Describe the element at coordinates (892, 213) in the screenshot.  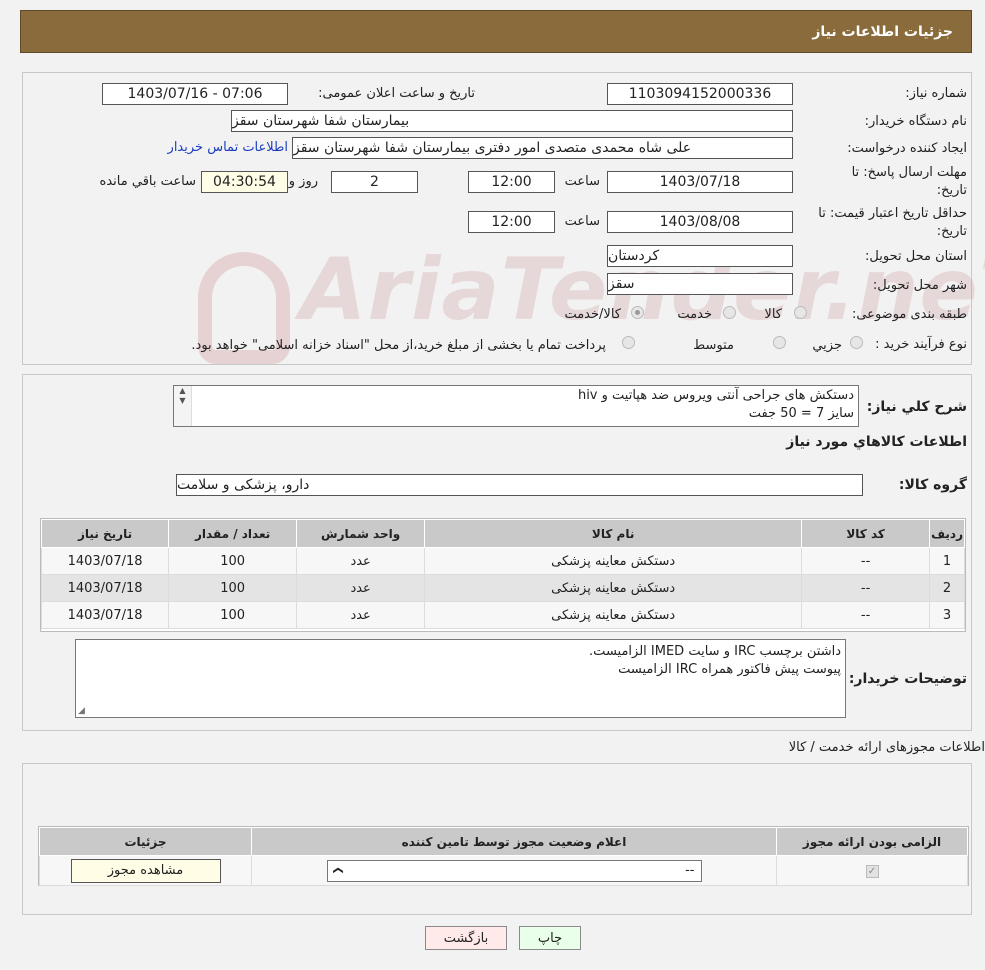
I see `validity-label: حداقل تاریخ اعتبار قیمت: تا` at that location.